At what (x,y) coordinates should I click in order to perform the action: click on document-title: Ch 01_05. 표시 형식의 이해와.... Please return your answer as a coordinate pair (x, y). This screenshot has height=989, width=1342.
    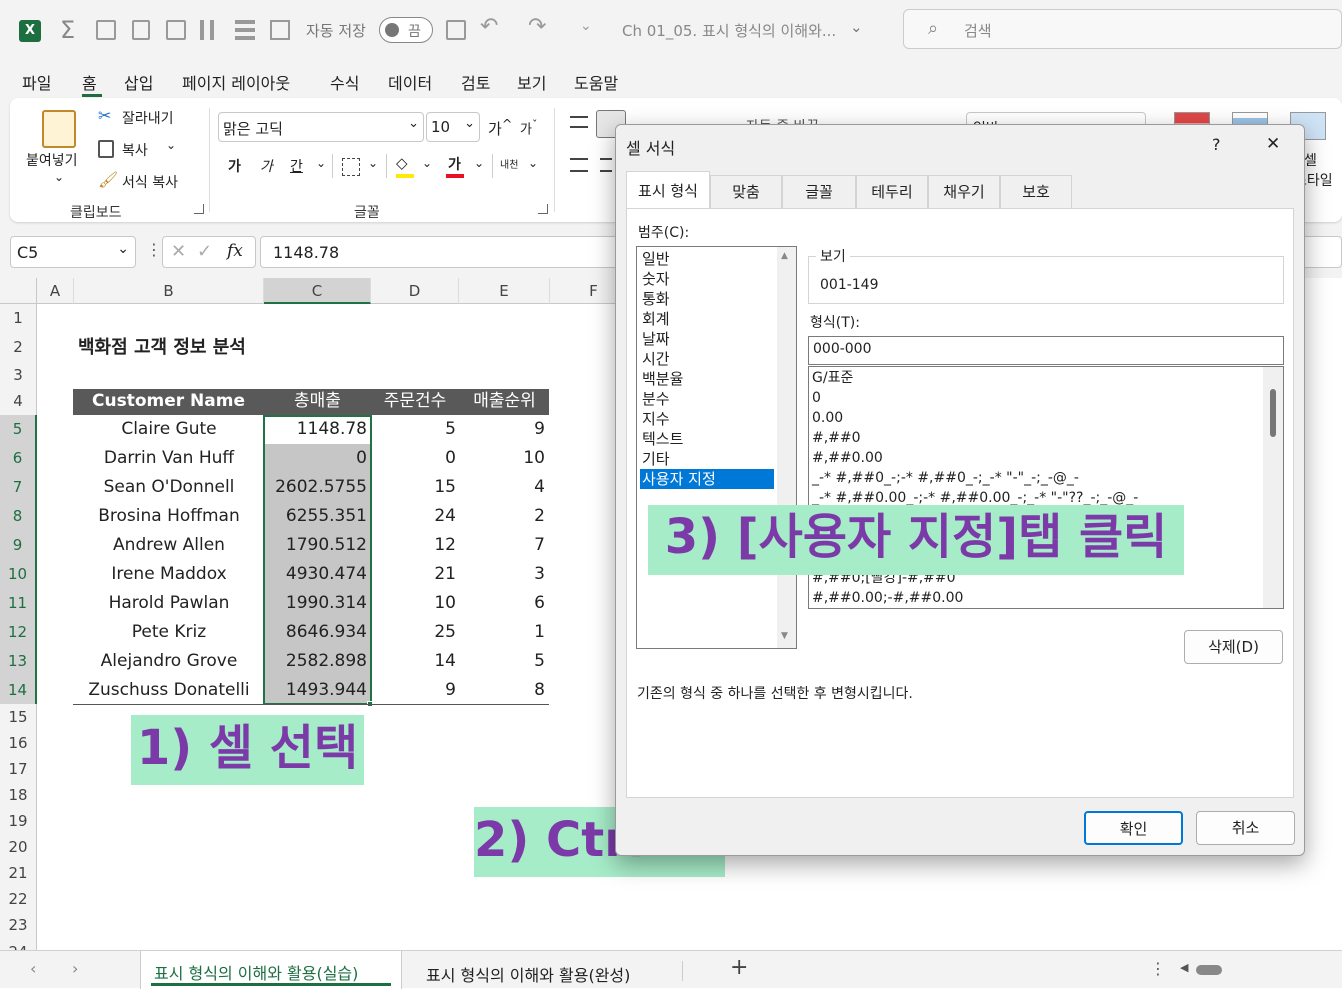
    Looking at the image, I should click on (729, 30).